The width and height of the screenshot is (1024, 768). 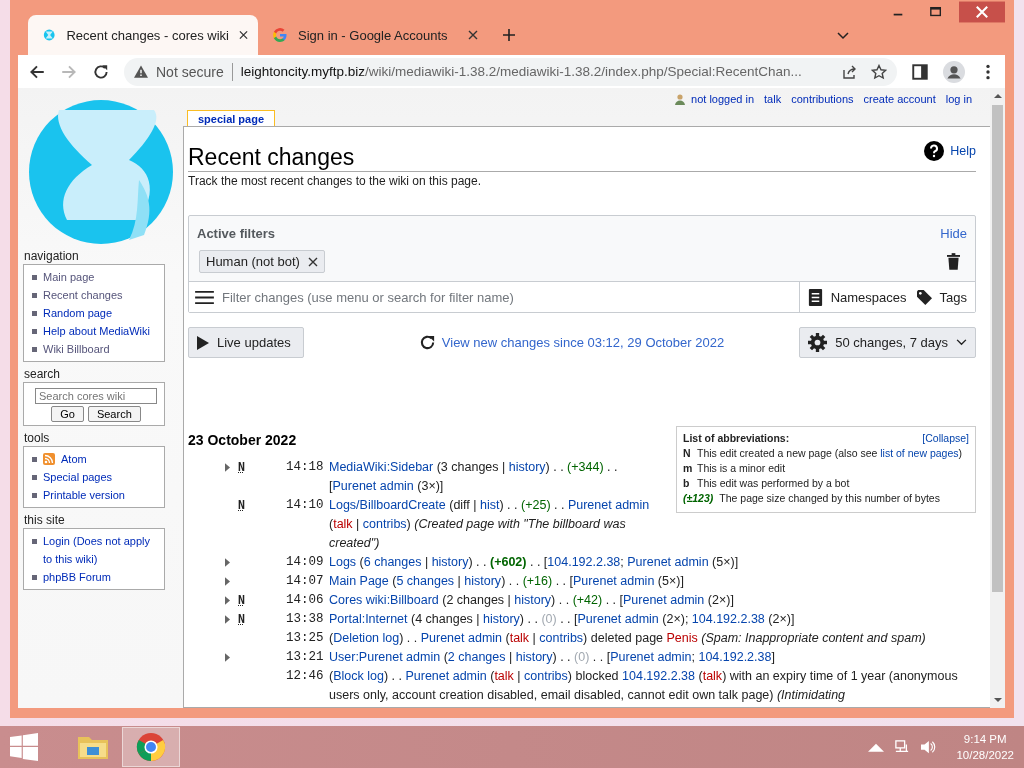 I want to click on change-entry: Logs (6 changes | history) . . (+602) . . [104.192.2.38; Purenet admin (5×)], so click(x=534, y=562).